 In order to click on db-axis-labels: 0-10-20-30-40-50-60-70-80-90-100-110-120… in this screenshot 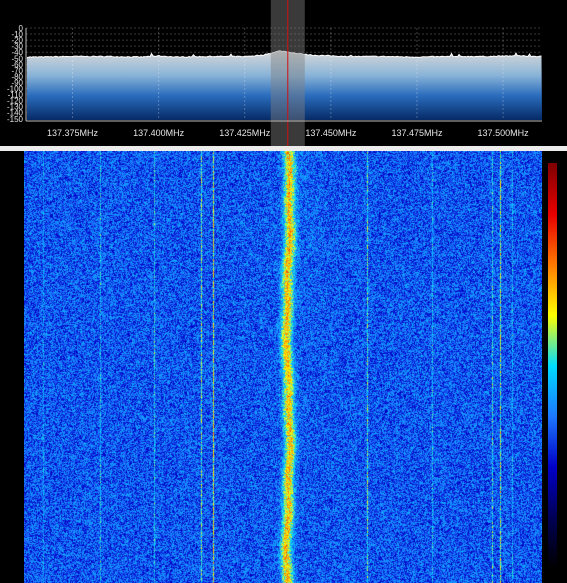, I will do `click(15, 74)`.